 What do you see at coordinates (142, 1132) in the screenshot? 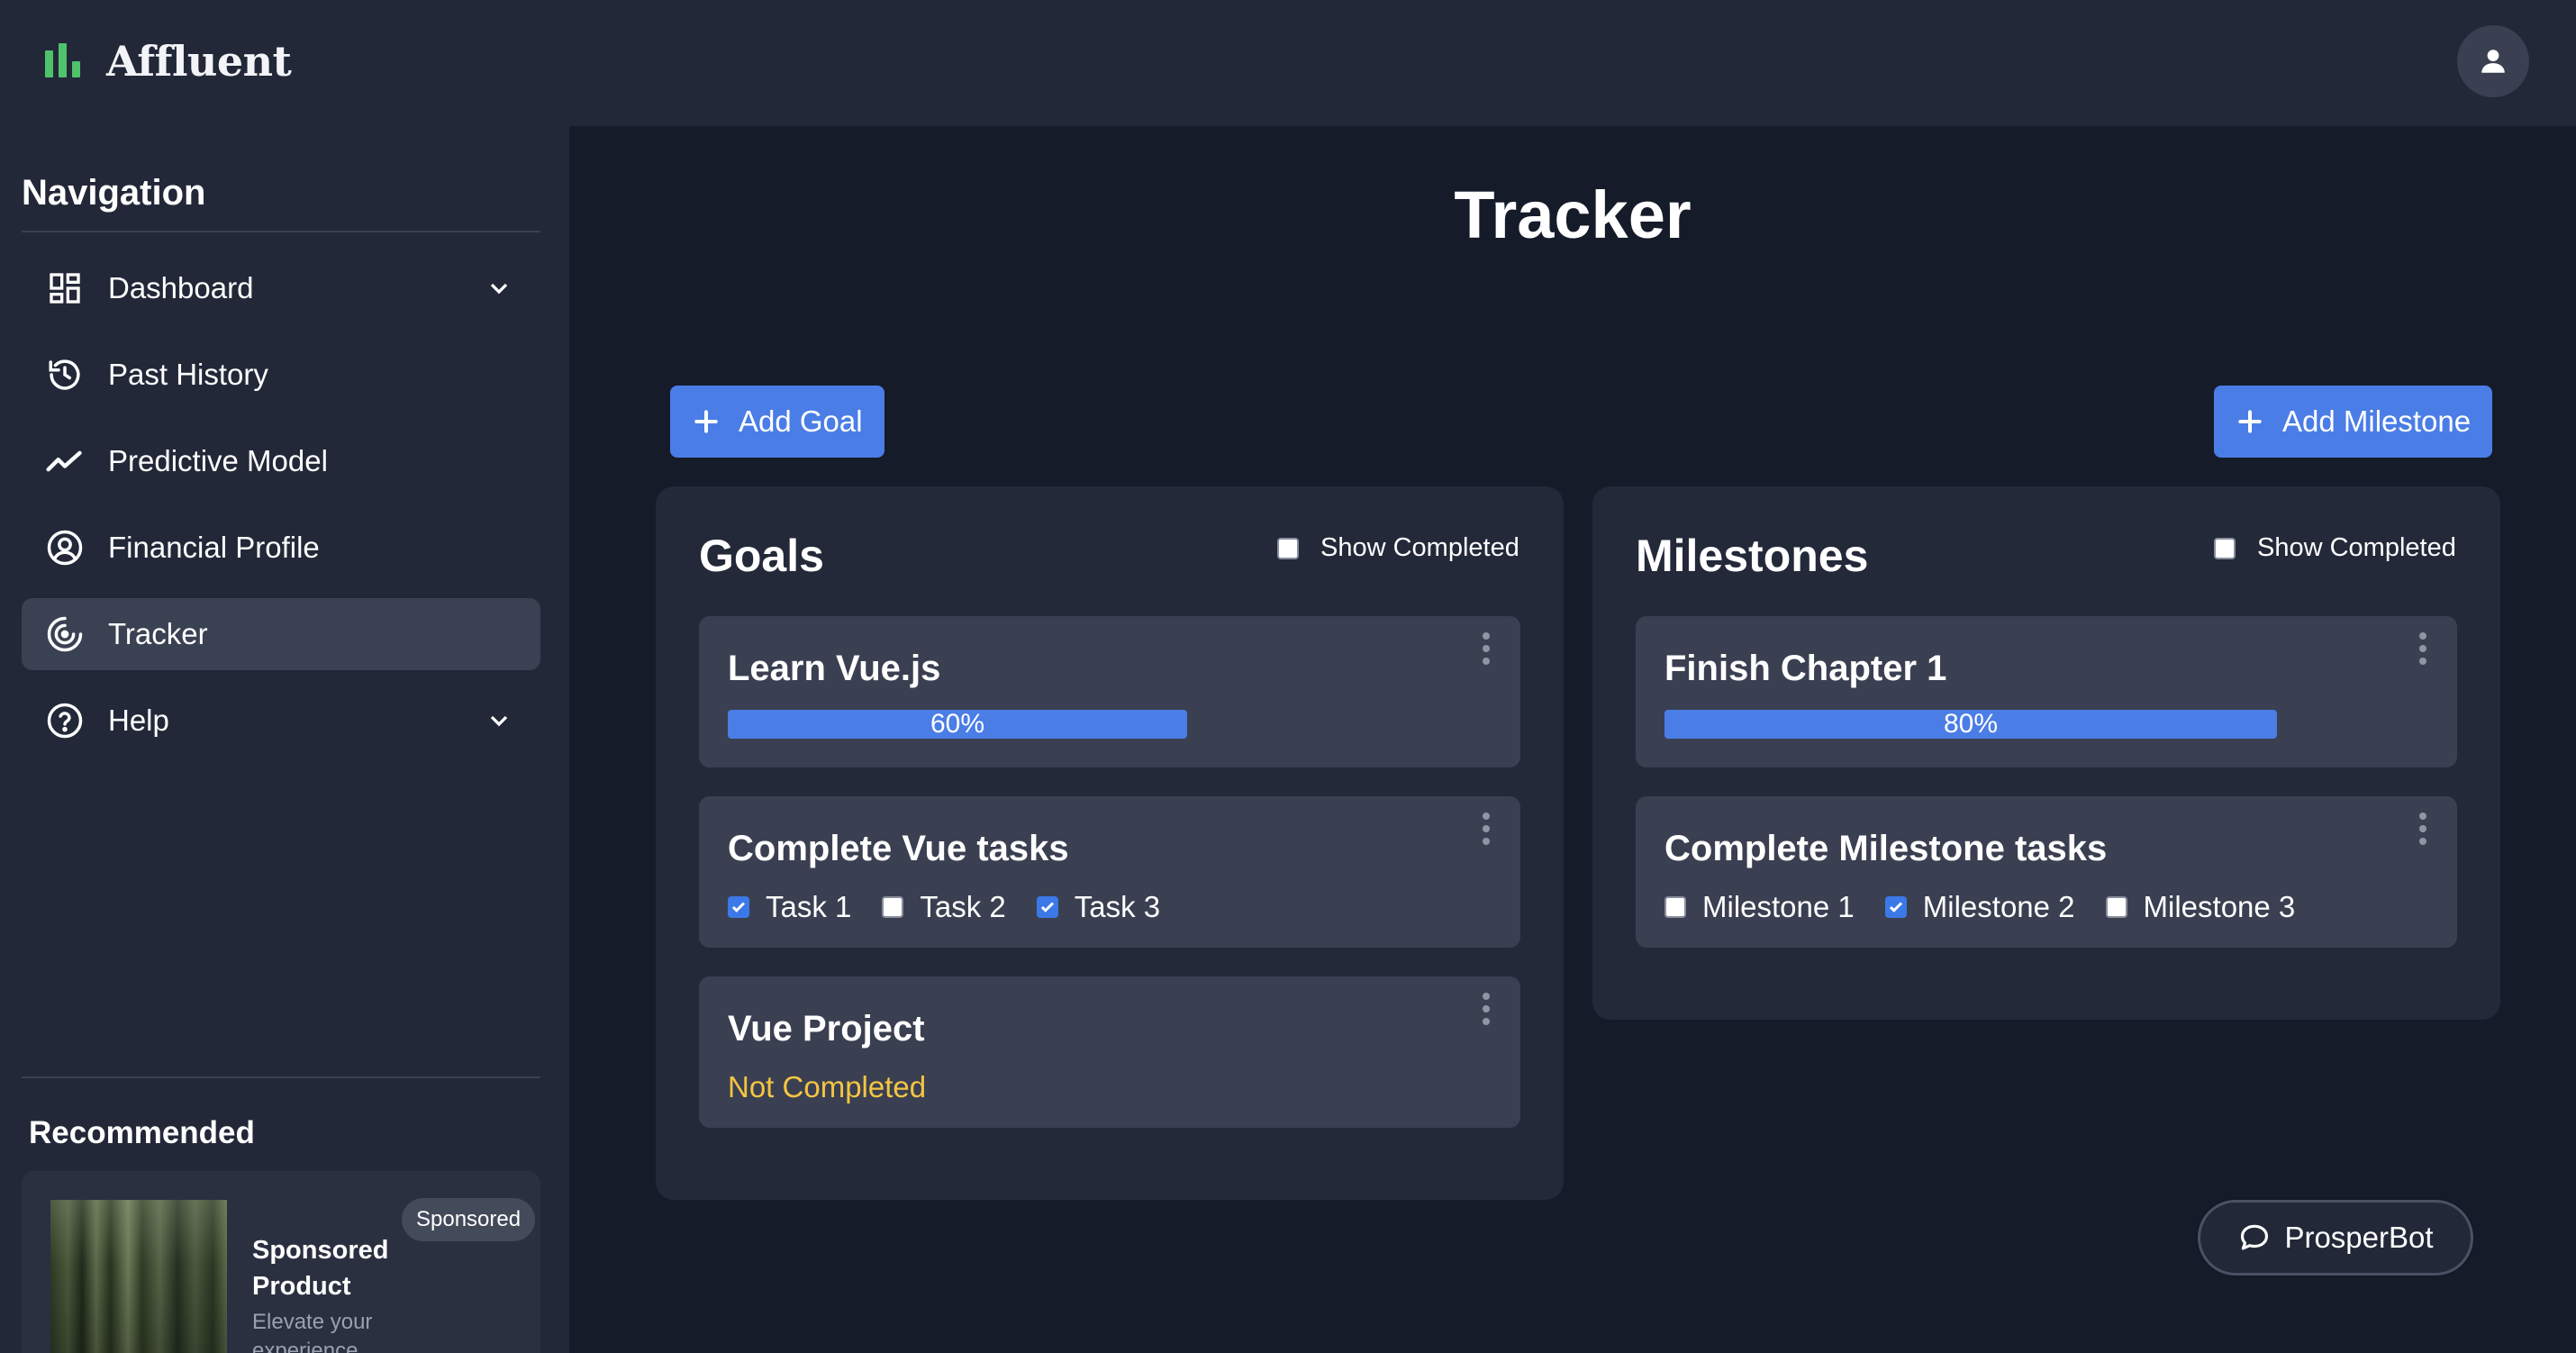
I see `recommended-title: Recommended` at bounding box center [142, 1132].